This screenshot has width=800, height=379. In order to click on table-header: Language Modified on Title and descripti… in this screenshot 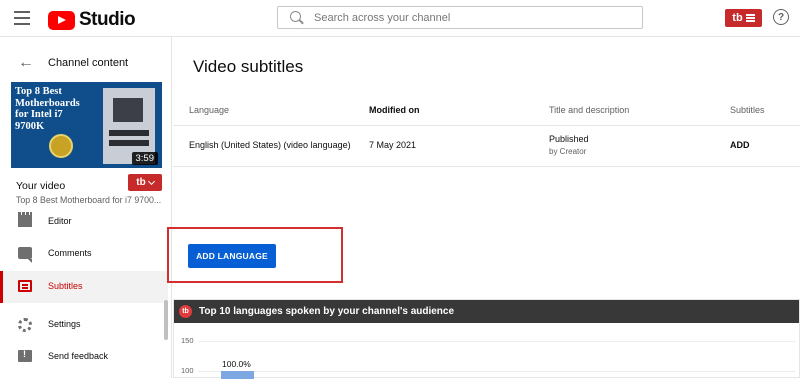, I will do `click(486, 110)`.